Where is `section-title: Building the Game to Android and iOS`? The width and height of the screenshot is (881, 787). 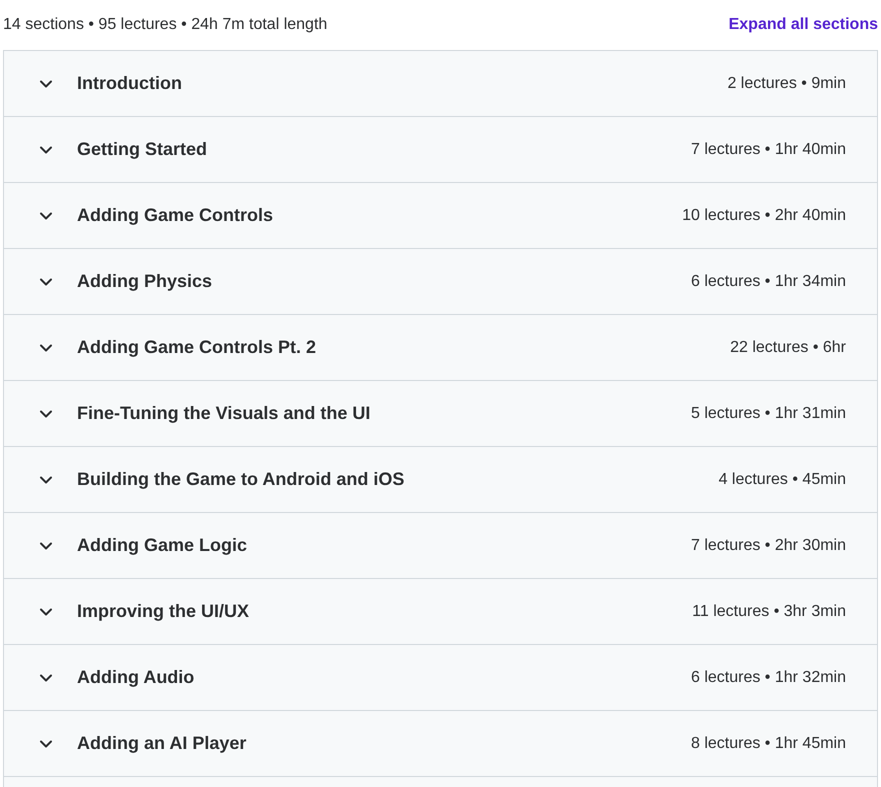
section-title: Building the Game to Android and iOS is located at coordinates (241, 479).